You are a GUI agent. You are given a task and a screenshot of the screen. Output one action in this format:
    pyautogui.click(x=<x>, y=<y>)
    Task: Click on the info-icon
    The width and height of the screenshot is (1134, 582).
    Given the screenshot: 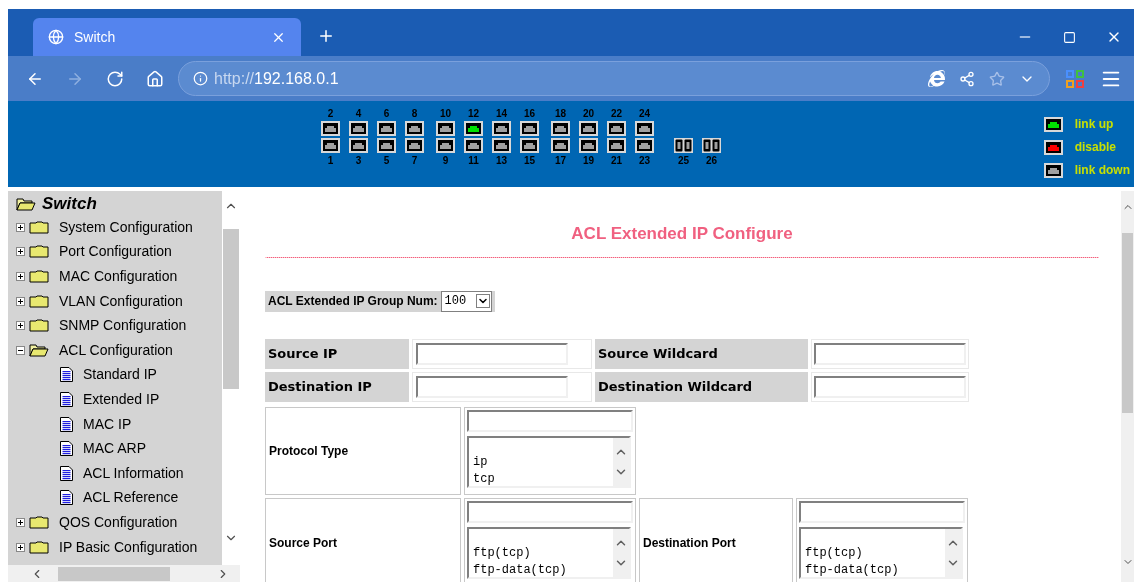 What is the action you would take?
    pyautogui.click(x=200, y=78)
    